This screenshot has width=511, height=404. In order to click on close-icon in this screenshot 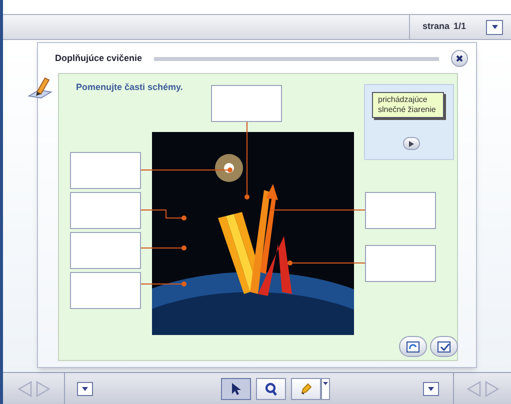, I will do `click(459, 58)`.